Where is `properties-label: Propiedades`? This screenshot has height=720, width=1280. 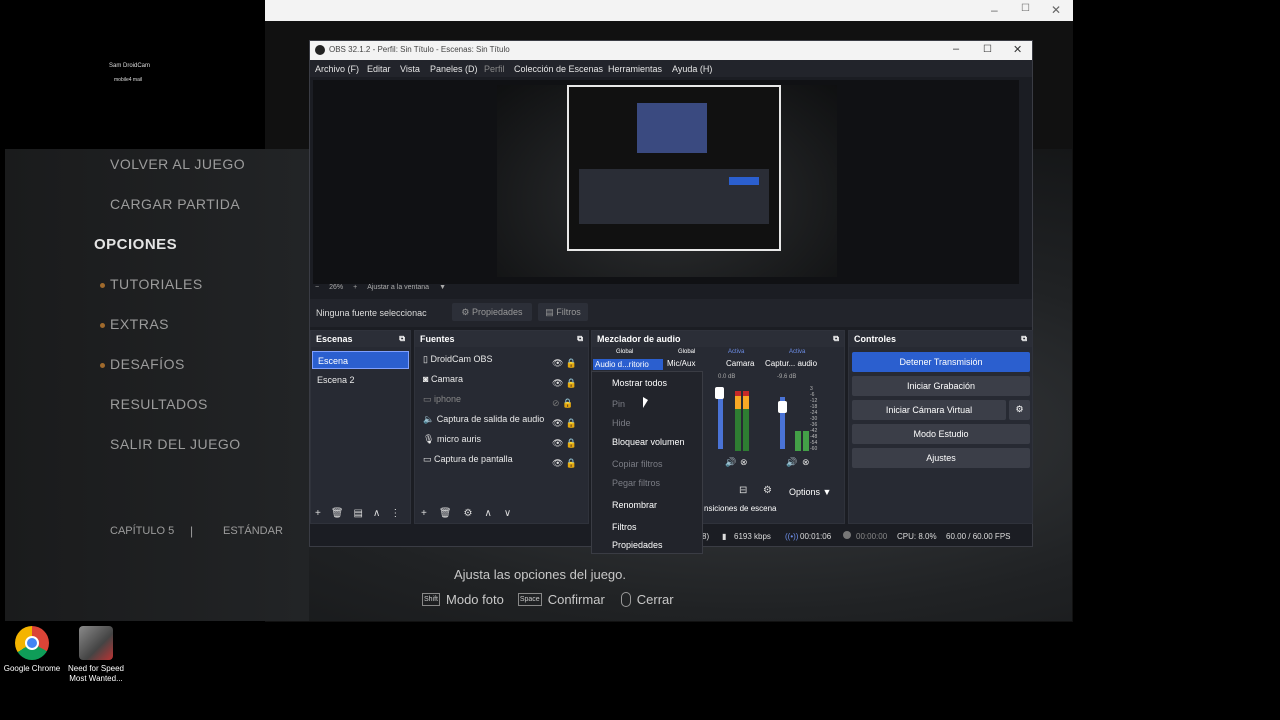
properties-label: Propiedades is located at coordinates (497, 312).